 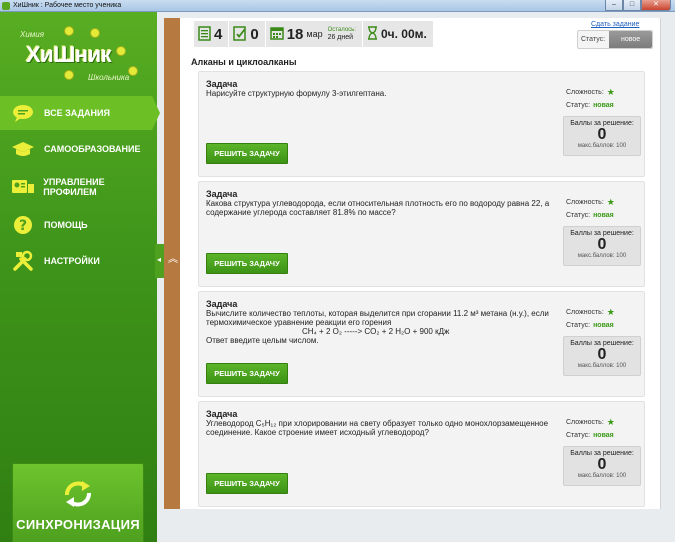 What do you see at coordinates (631, 39) in the screenshot?
I see `status-badge: новое` at bounding box center [631, 39].